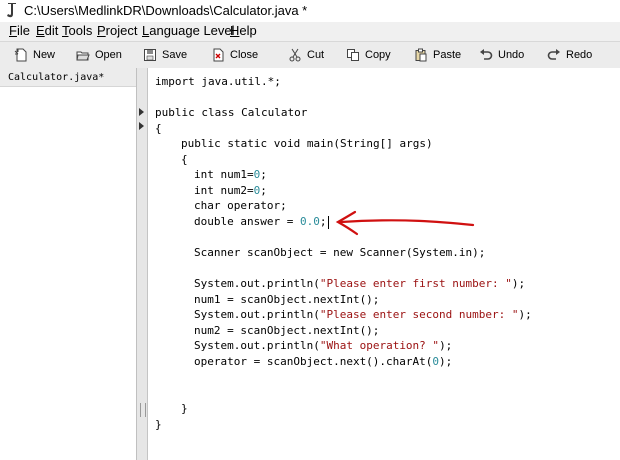 Image resolution: width=620 pixels, height=460 pixels. I want to click on code-line: int num2=0;, so click(230, 190).